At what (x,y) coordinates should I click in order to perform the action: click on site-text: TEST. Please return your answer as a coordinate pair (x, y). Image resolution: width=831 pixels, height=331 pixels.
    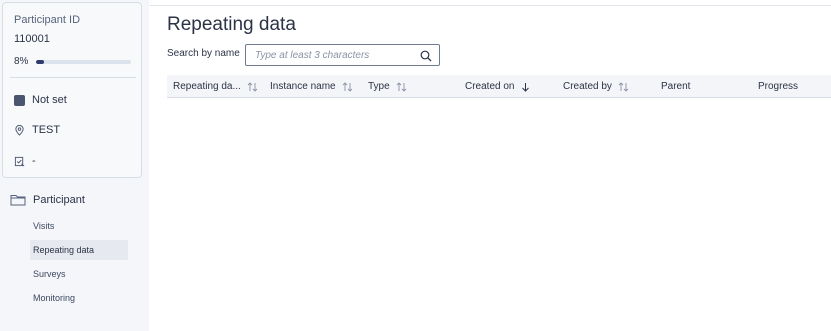
    Looking at the image, I should click on (46, 130).